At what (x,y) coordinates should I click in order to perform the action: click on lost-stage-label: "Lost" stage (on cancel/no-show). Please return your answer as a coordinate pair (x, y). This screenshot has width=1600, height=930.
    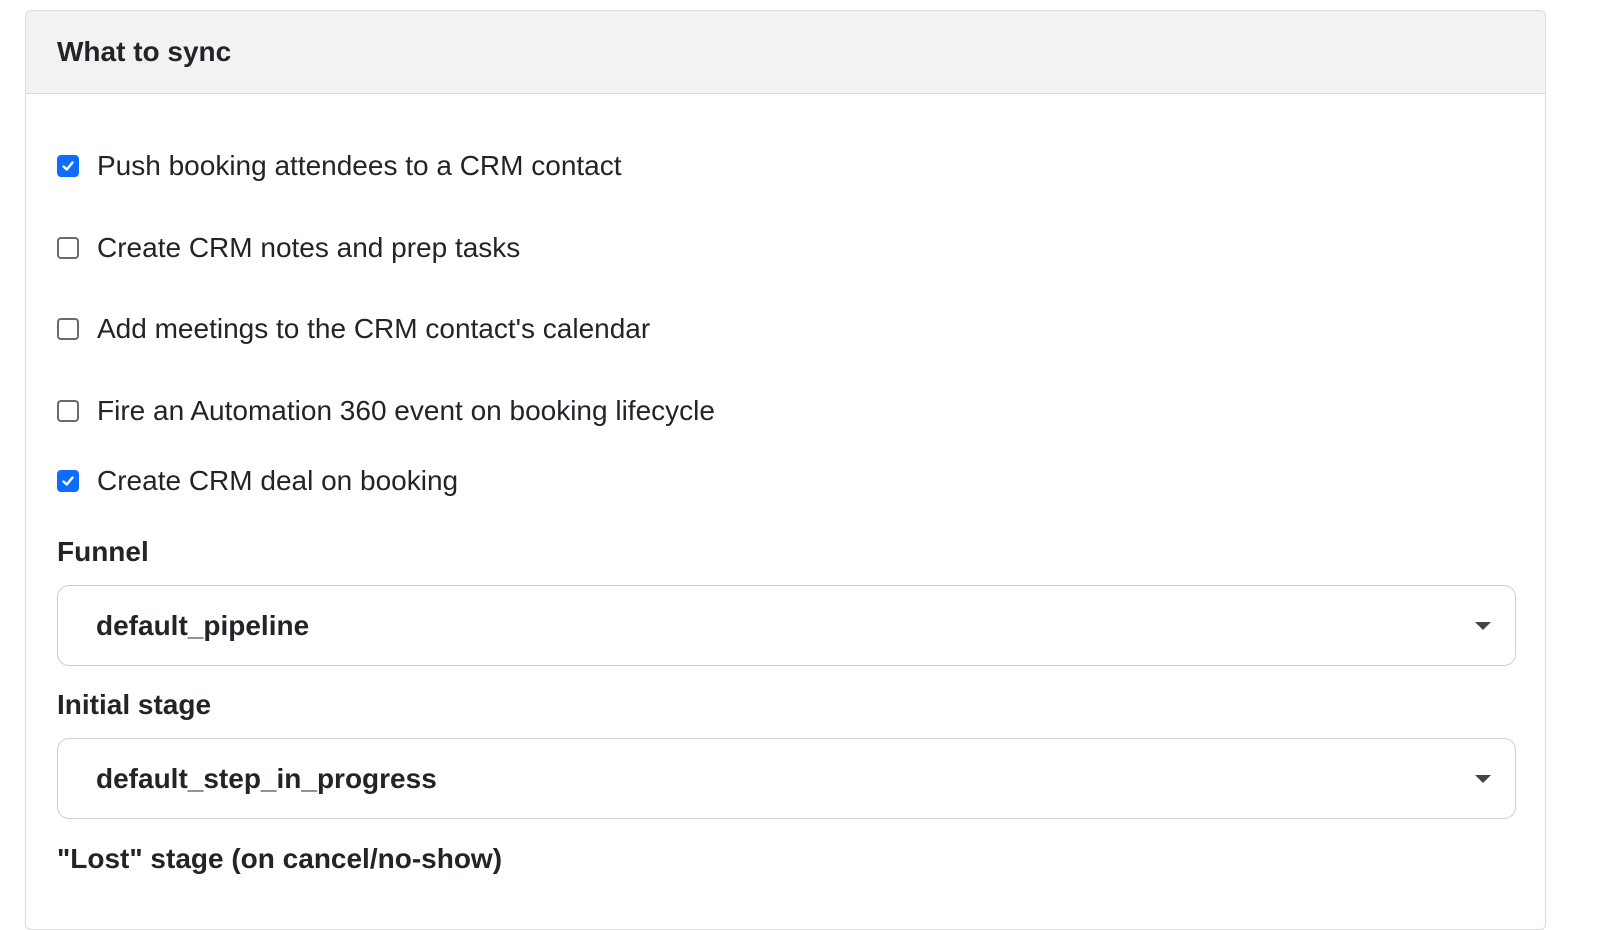
    Looking at the image, I should click on (280, 858).